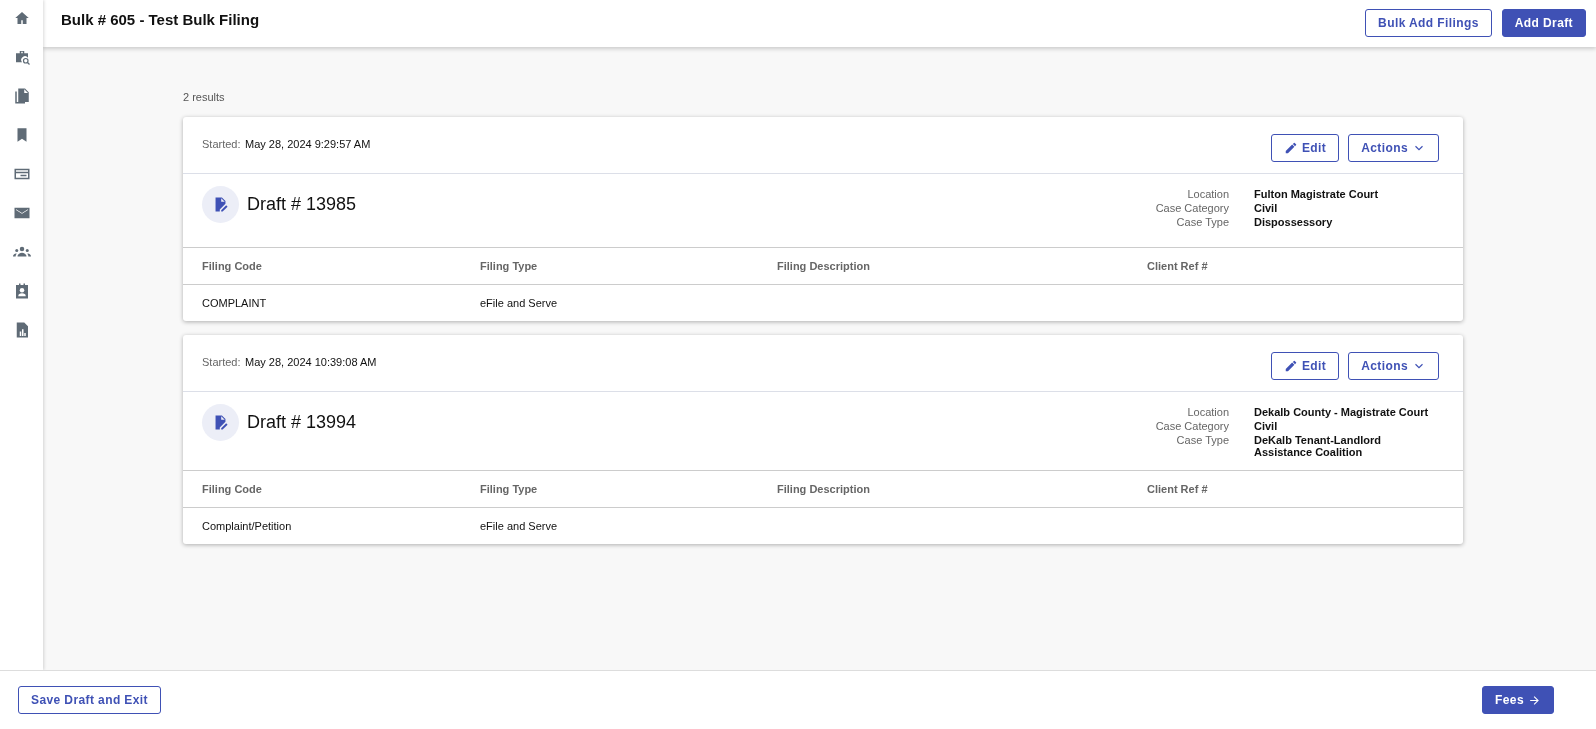 Image resolution: width=1596 pixels, height=729 pixels. Describe the element at coordinates (311, 362) in the screenshot. I see `started-date: May 28, 2024 10:39:08 AM` at that location.